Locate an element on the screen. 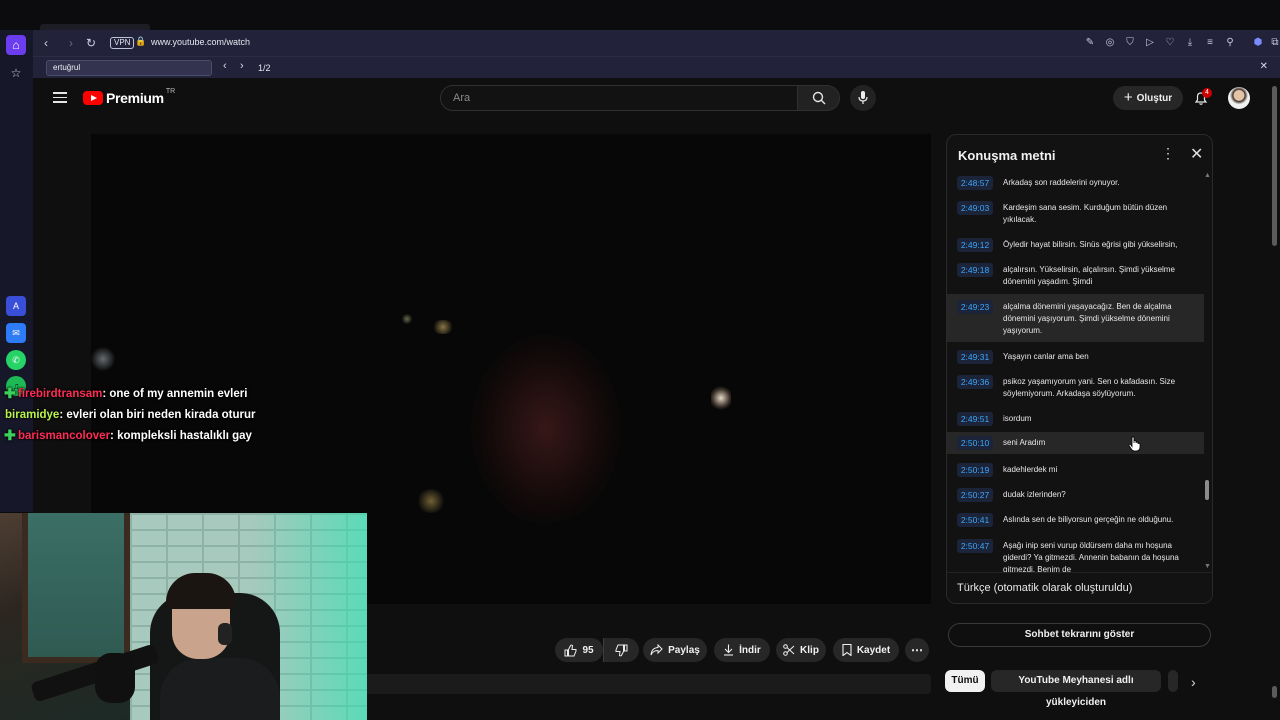 The image size is (1280, 720). show-chat-replay-button: Sohbet tekrarını göster is located at coordinates (1079, 635).